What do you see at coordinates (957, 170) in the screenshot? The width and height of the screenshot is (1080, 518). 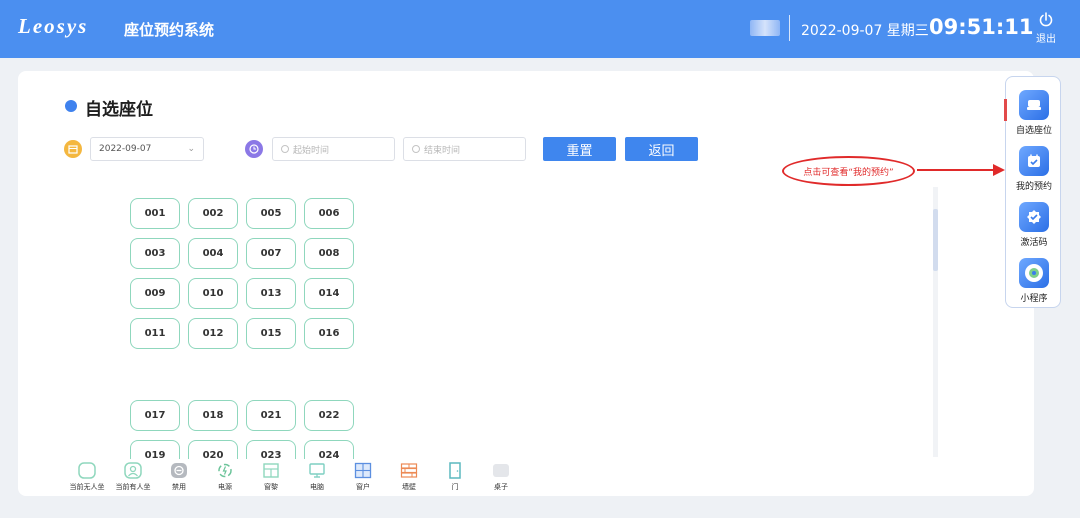 I see `annotation-arrow-line` at bounding box center [957, 170].